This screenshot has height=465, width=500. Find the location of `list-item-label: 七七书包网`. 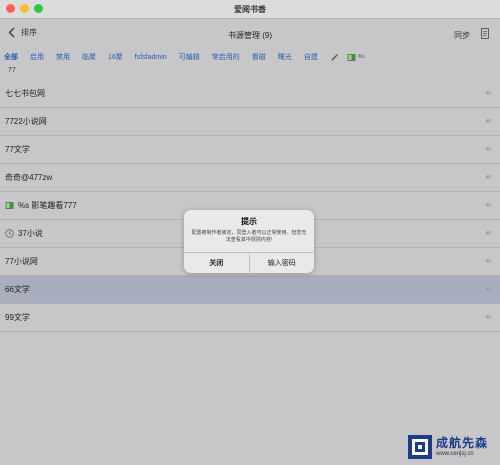

list-item-label: 七七书包网 is located at coordinates (25, 93).